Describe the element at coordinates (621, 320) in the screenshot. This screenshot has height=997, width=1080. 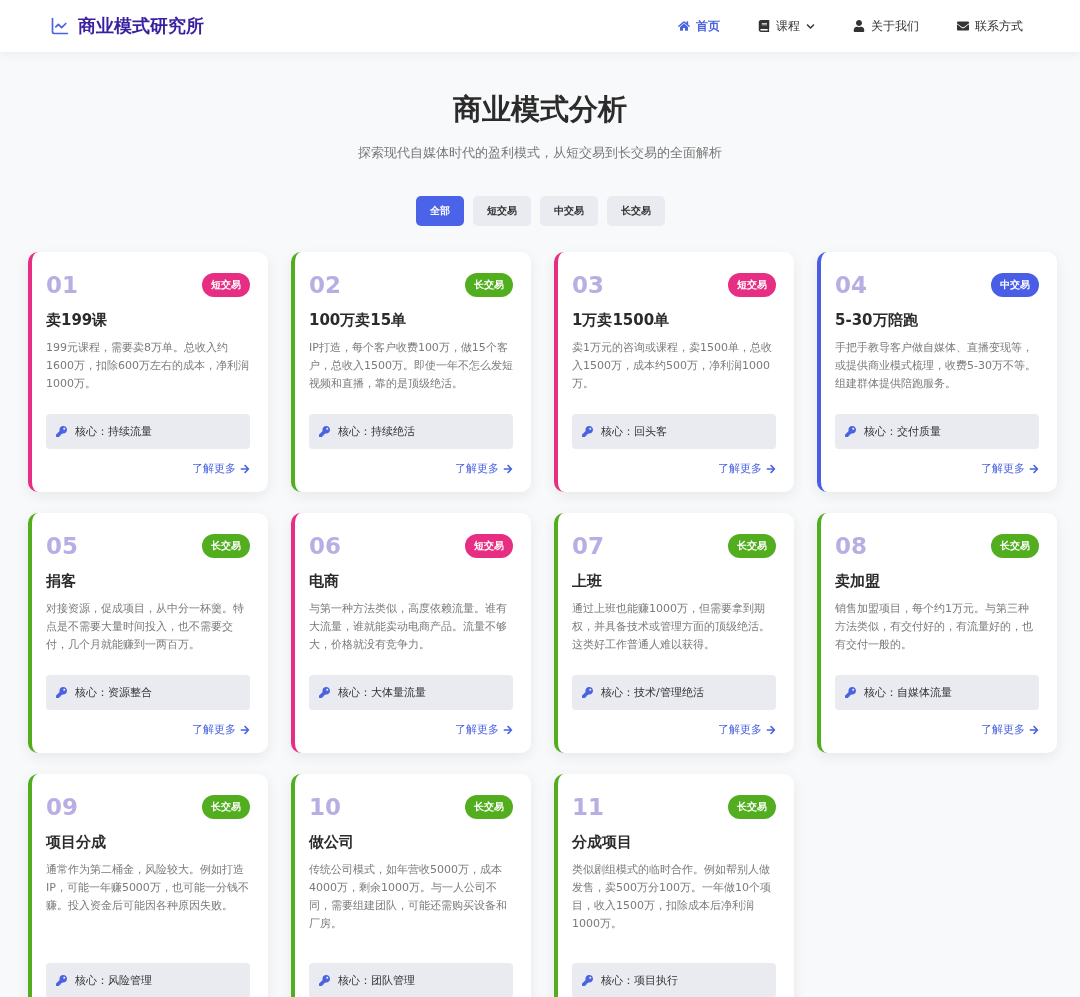
I see `card-title: 1万卖1500单` at that location.